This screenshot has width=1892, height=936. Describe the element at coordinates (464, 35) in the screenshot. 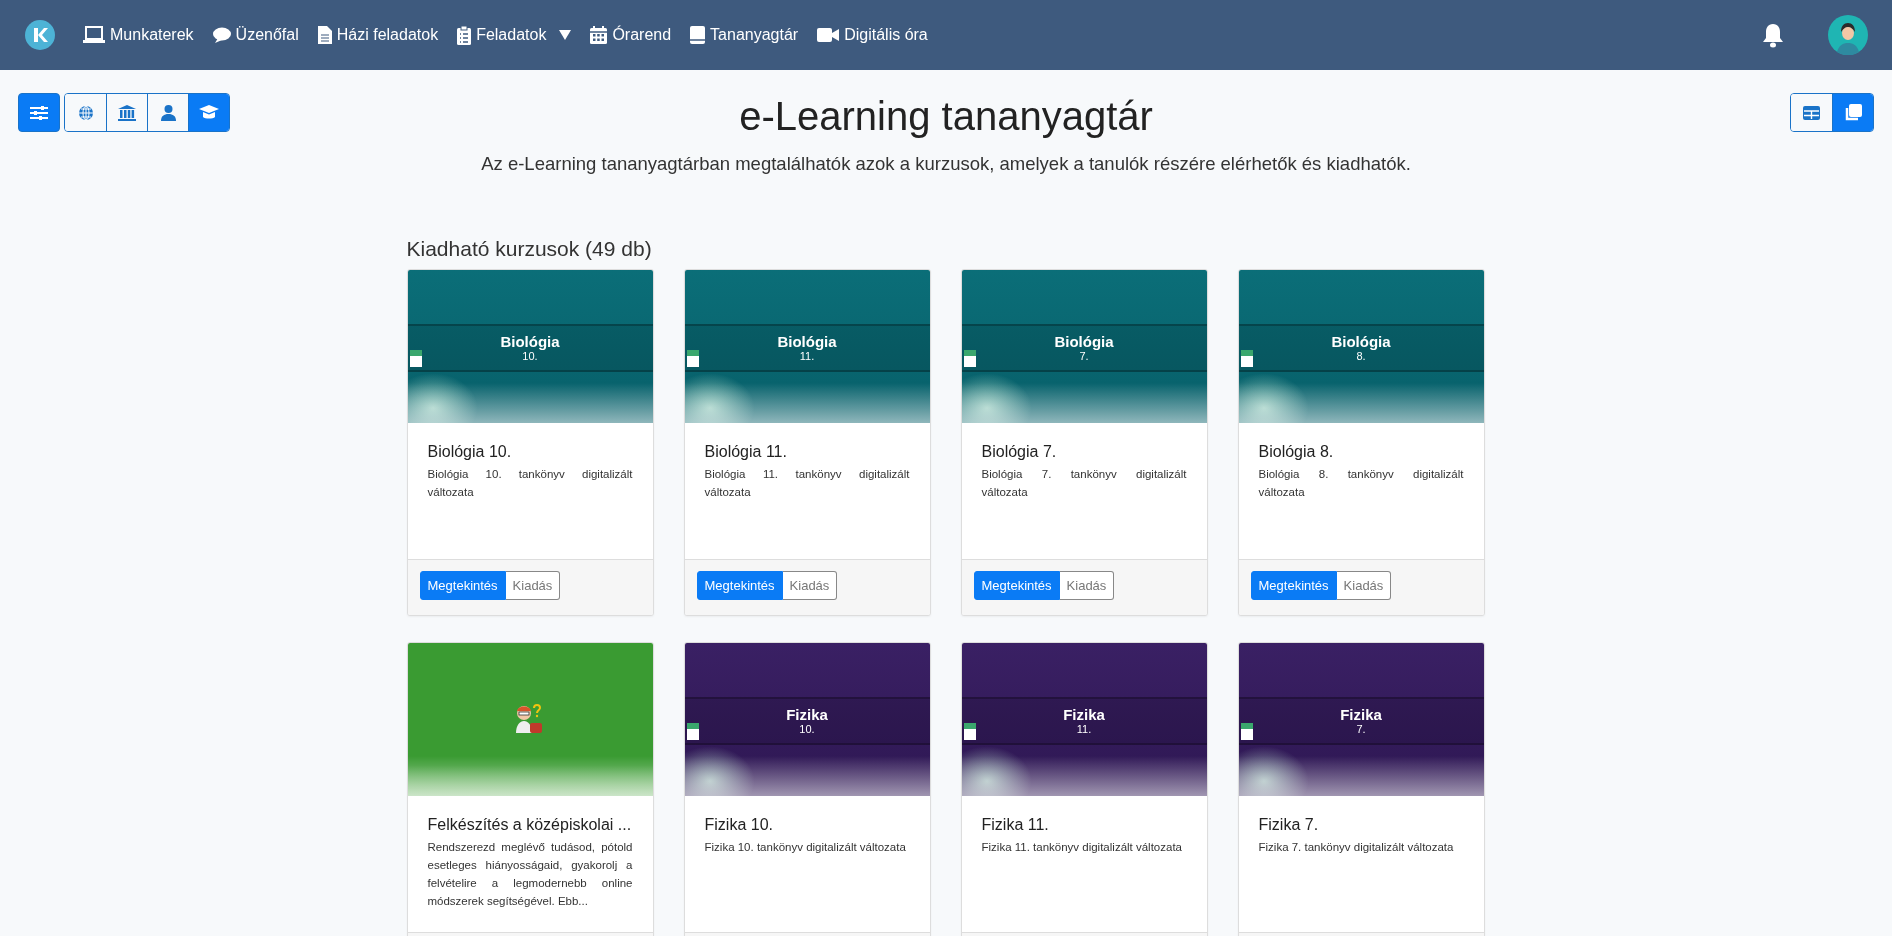

I see `clipboard-icon` at that location.